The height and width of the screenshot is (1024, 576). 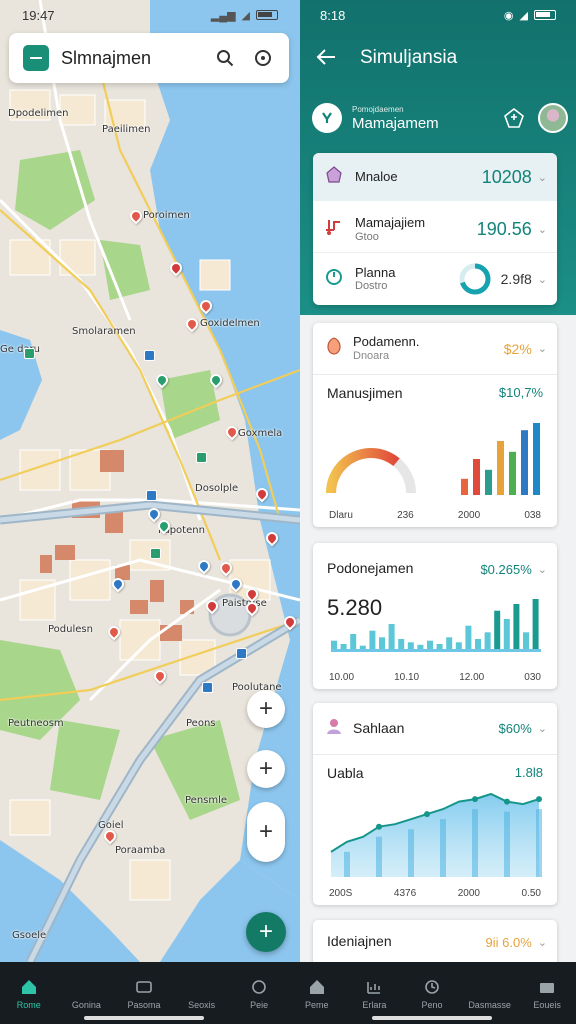 I want to click on bottom-nav-right: Peme Erlara Peno Dasmasse Eoueis, so click(x=432, y=993).